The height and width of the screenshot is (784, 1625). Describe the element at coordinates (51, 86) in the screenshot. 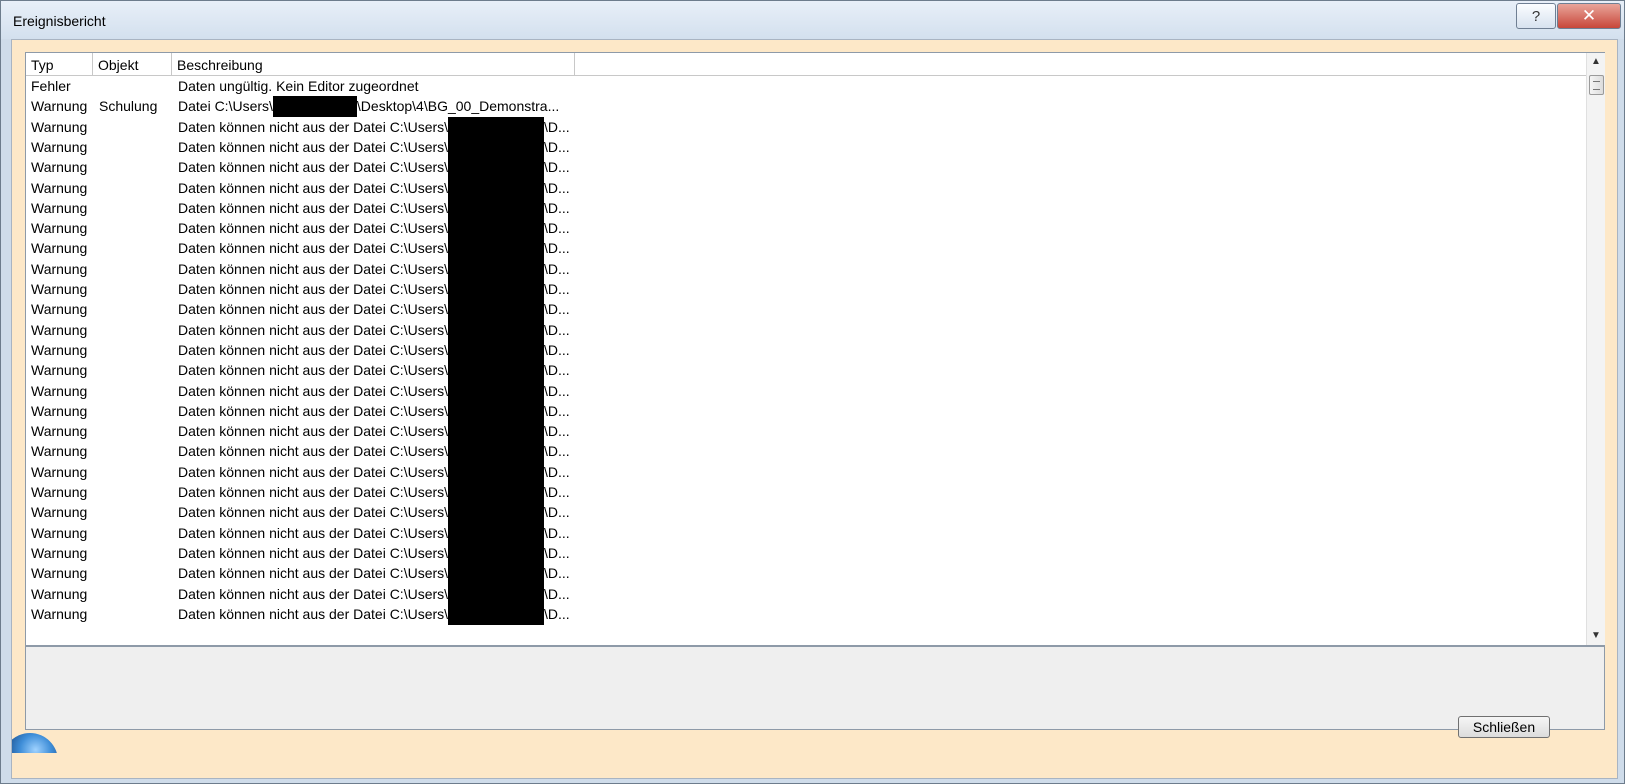

I see `cell-typ: Fehler` at that location.